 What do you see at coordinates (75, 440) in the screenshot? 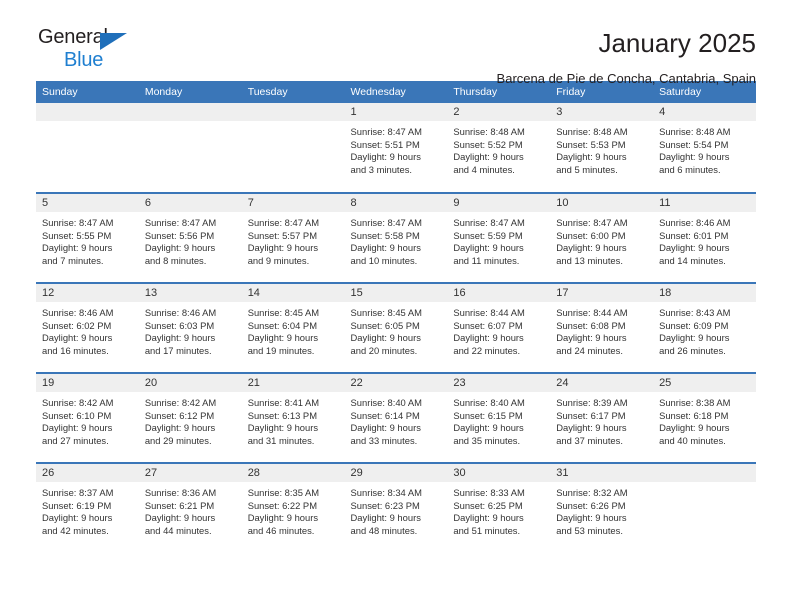
I see `daylight-text-line2: and 27 minutes.` at bounding box center [75, 440].